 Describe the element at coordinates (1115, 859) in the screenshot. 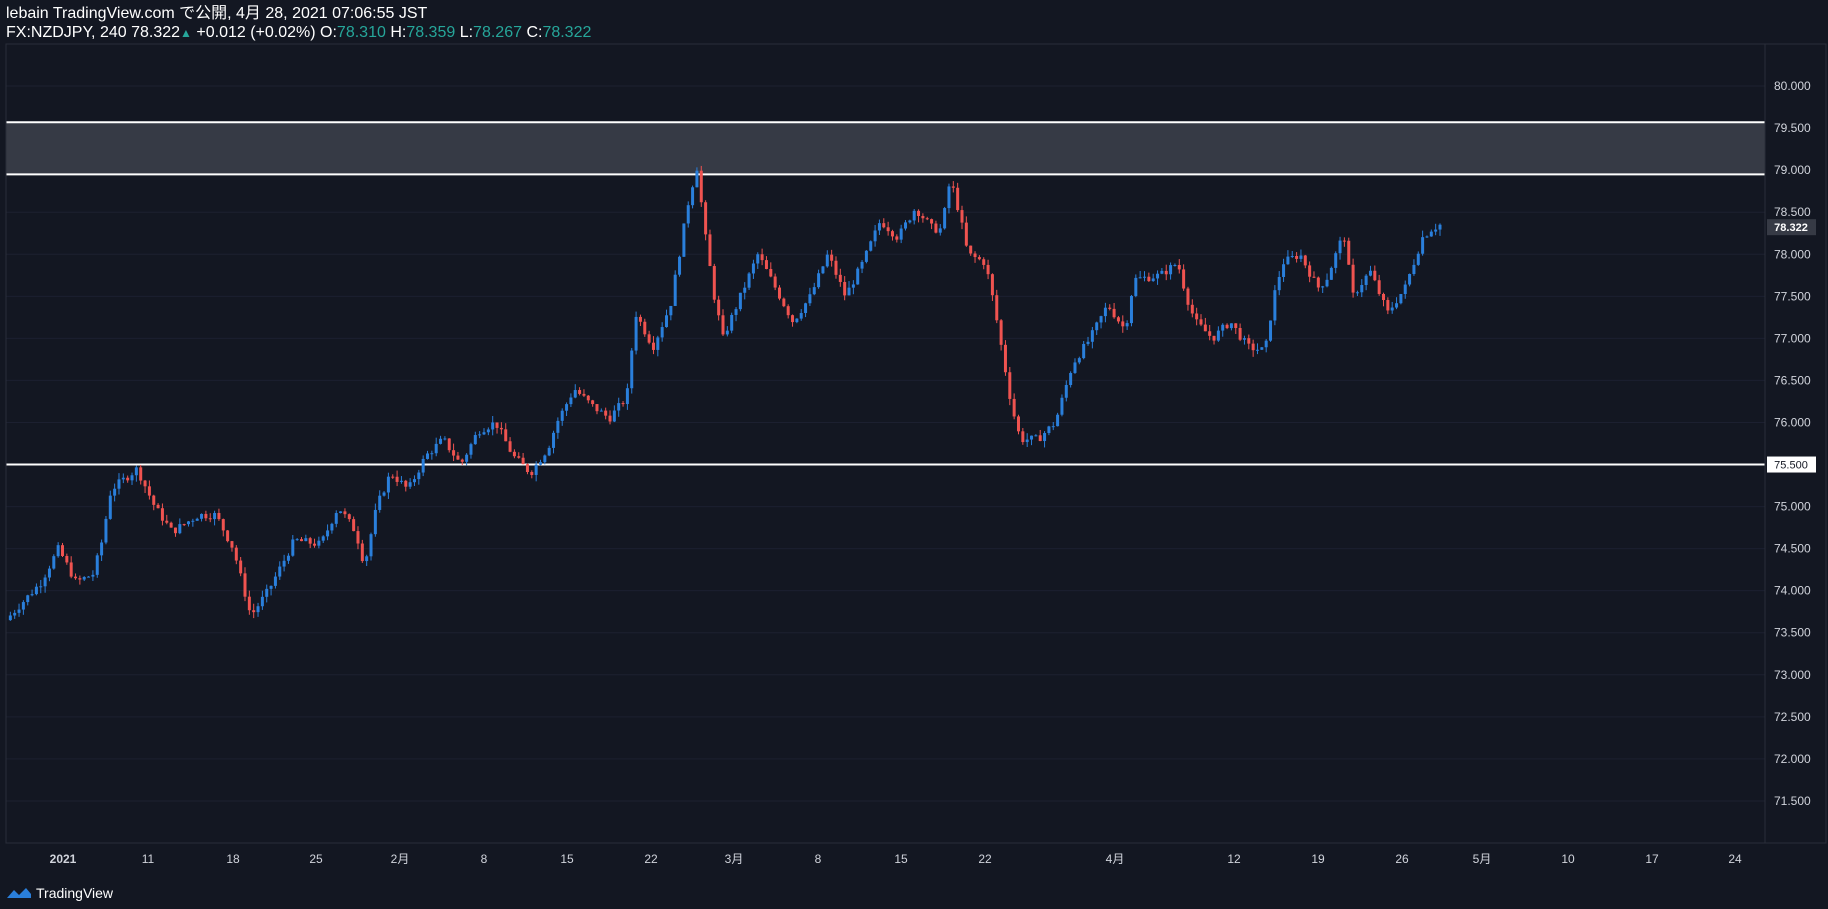

I see `x-tick-label: 4月` at that location.